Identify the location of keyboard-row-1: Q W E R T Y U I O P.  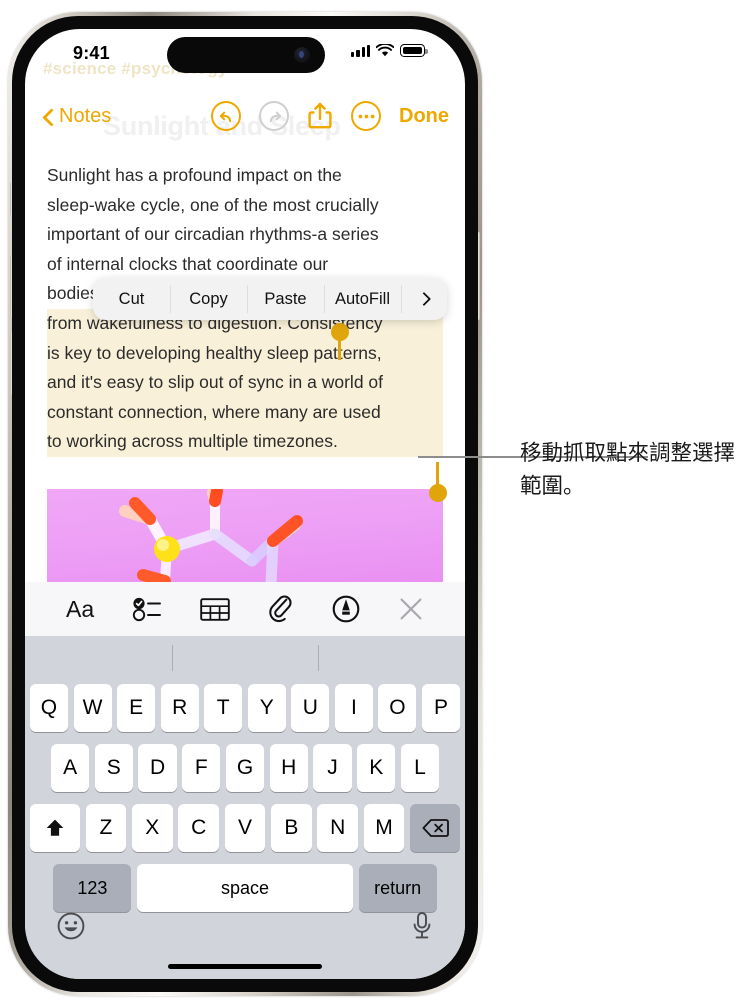
(245, 708).